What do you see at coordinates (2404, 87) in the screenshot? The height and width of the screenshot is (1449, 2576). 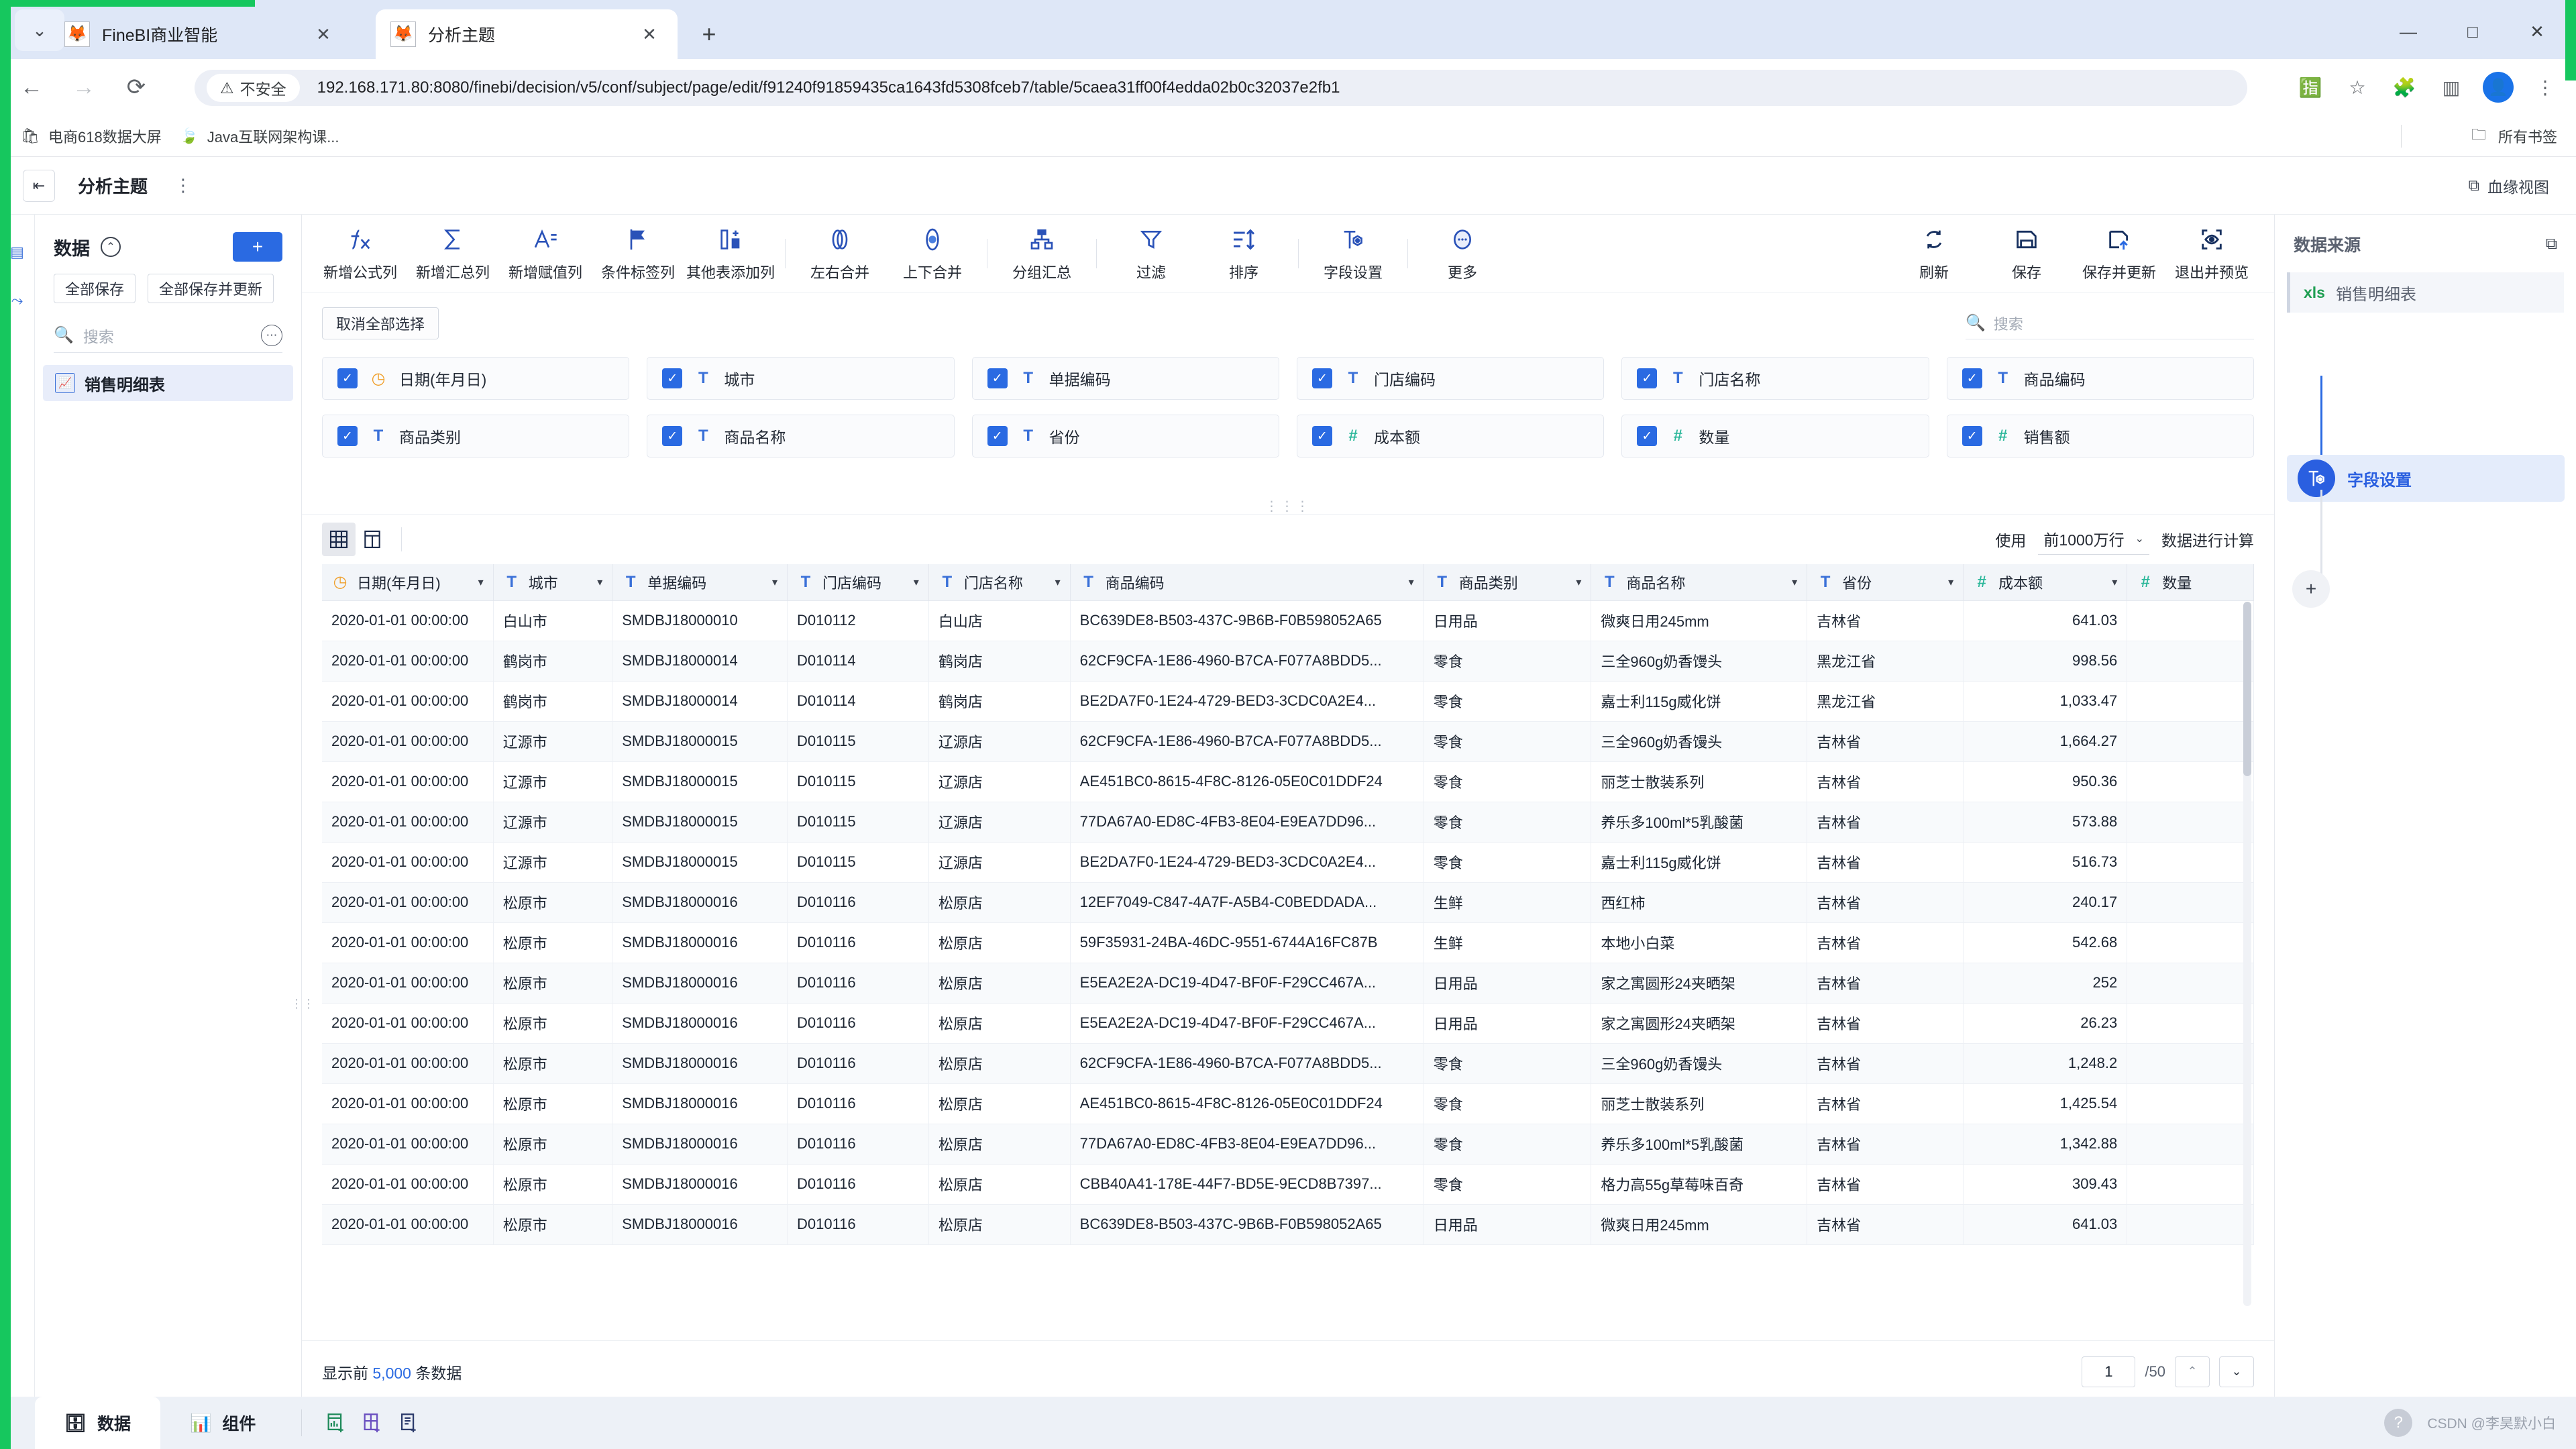 I see `extensions-icon: 🧩` at bounding box center [2404, 87].